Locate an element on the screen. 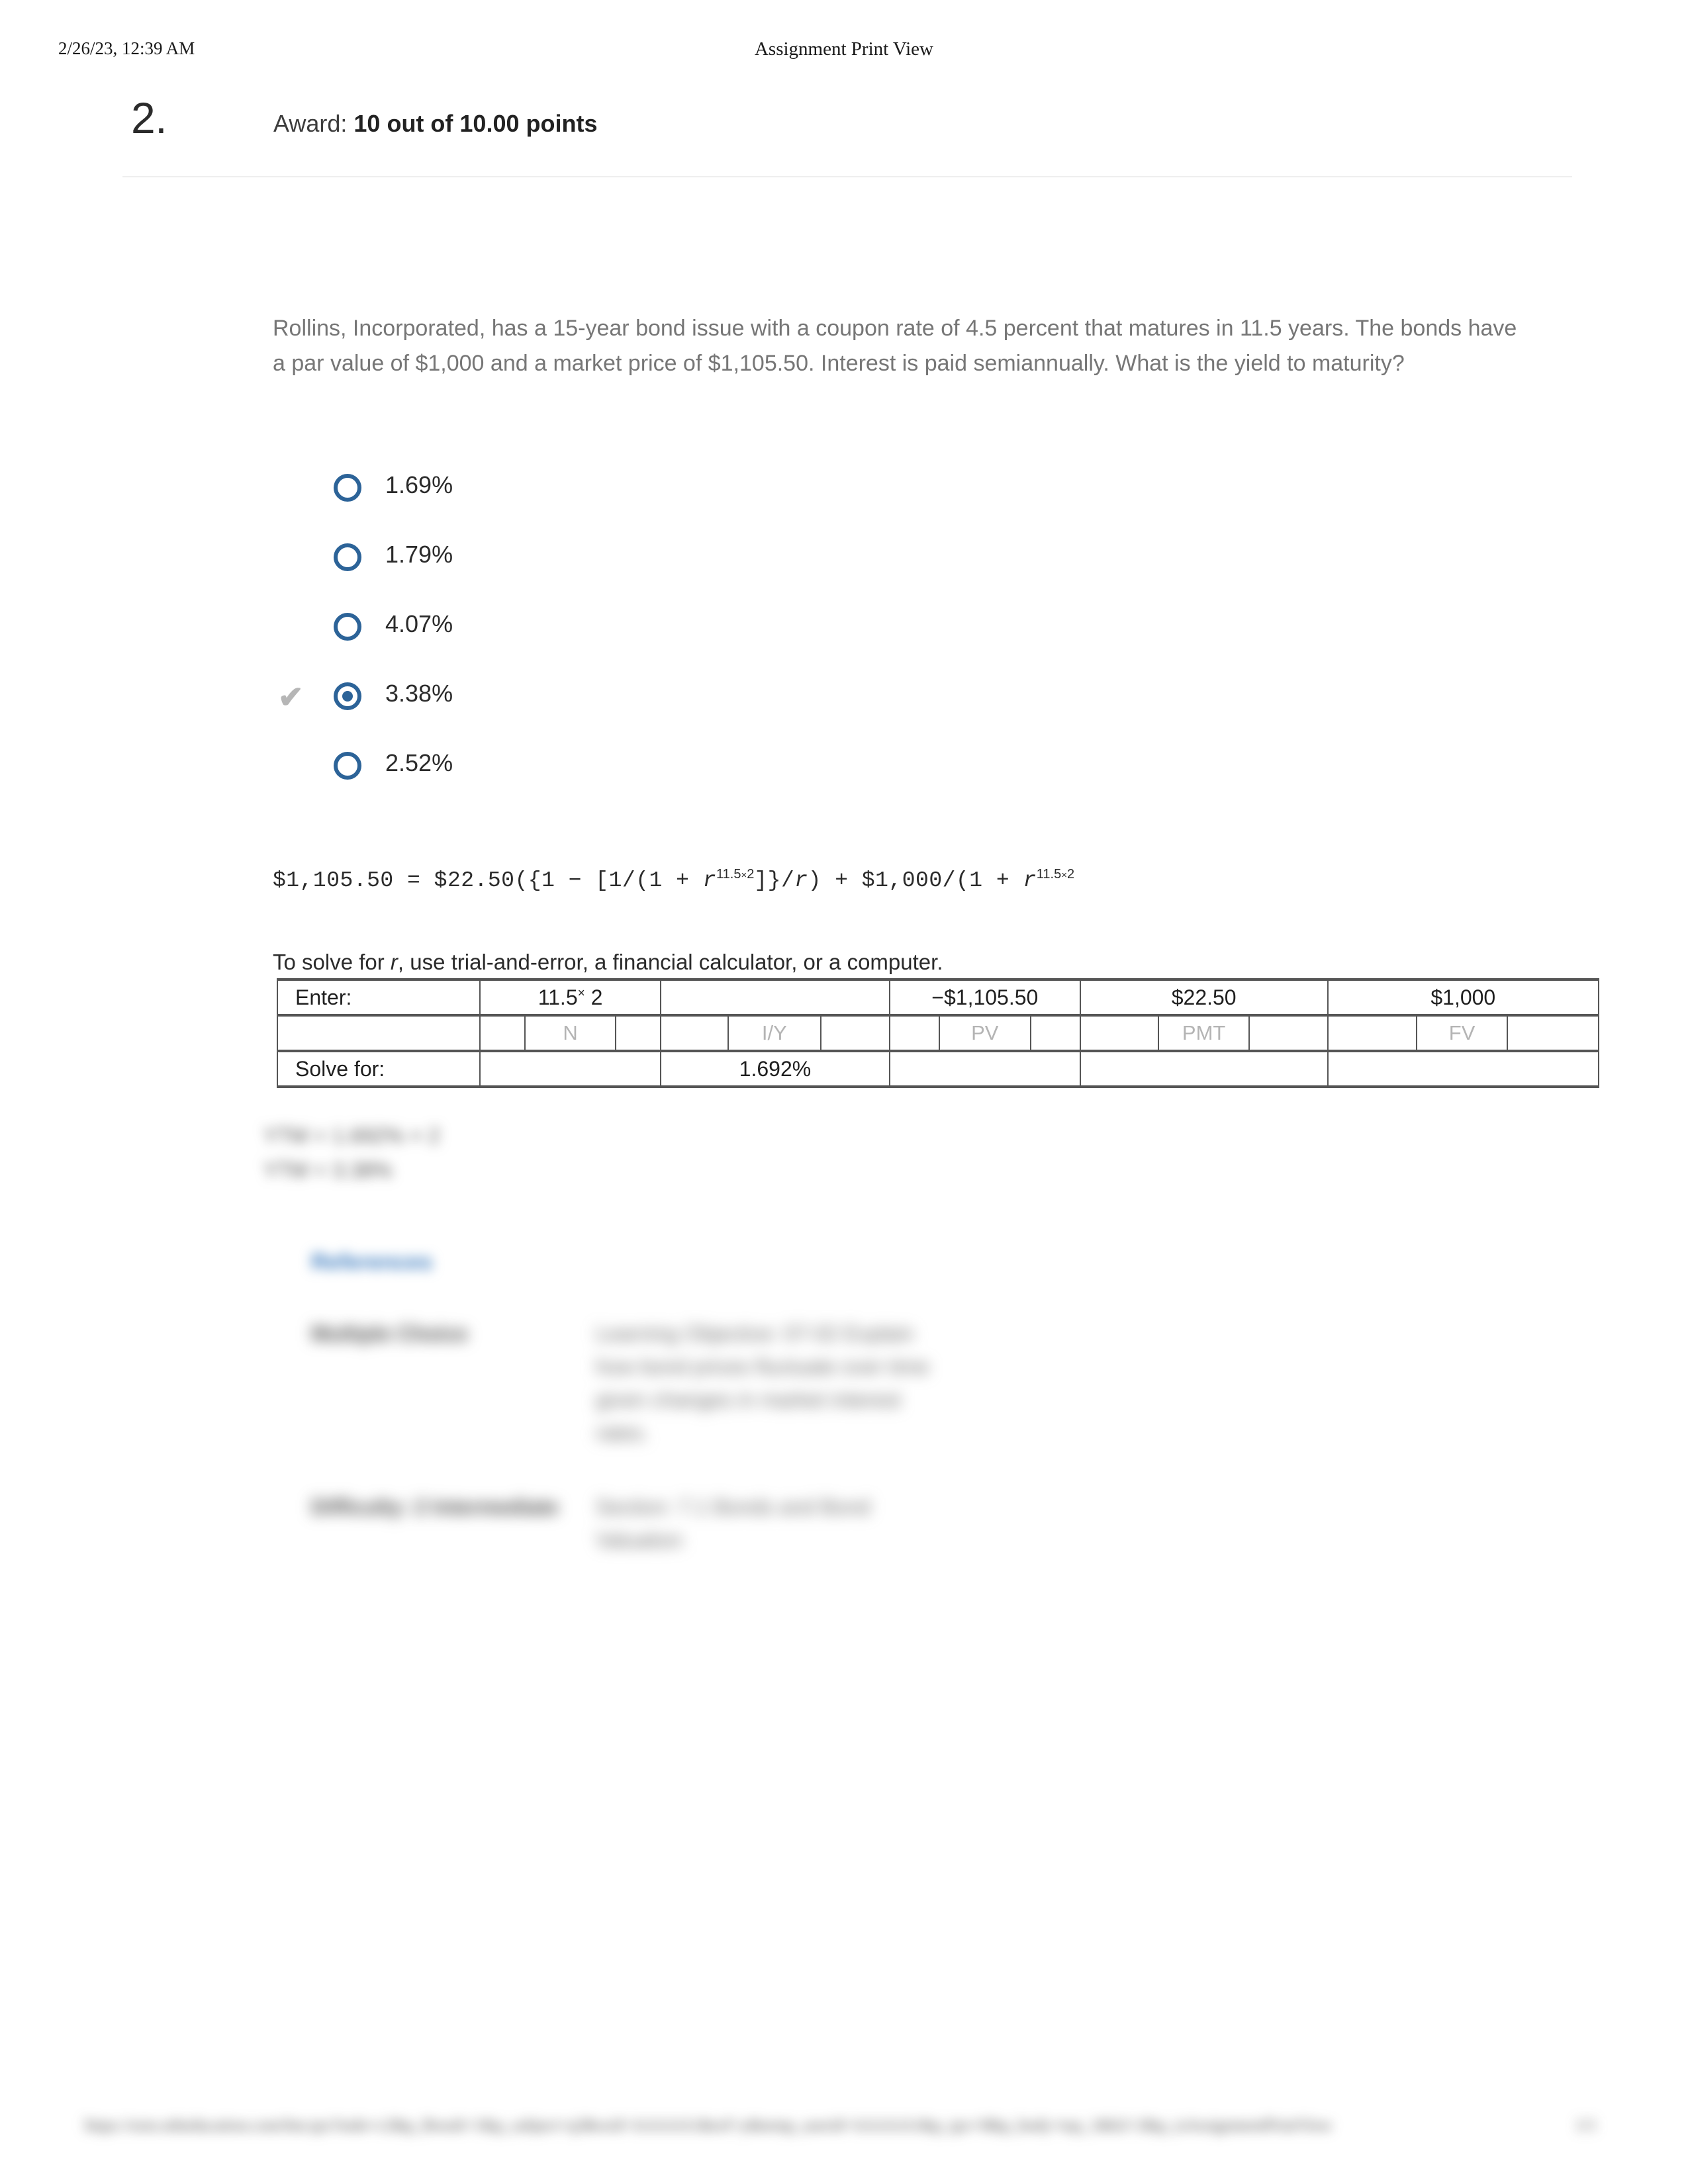 This screenshot has height=2184, width=1688. radio-button-selected is located at coordinates (347, 696).